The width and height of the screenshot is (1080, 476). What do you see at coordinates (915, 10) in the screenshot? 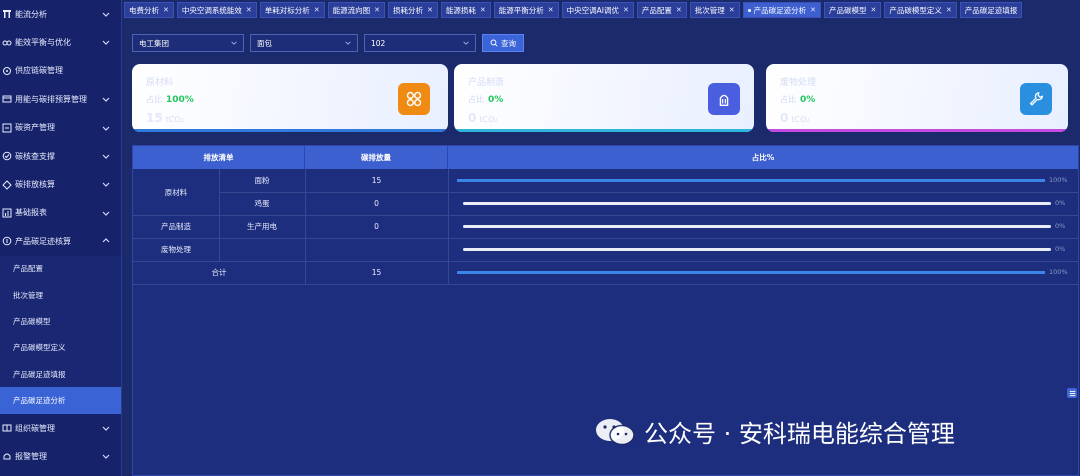
I see `tab-label: 产品碳模型定义` at bounding box center [915, 10].